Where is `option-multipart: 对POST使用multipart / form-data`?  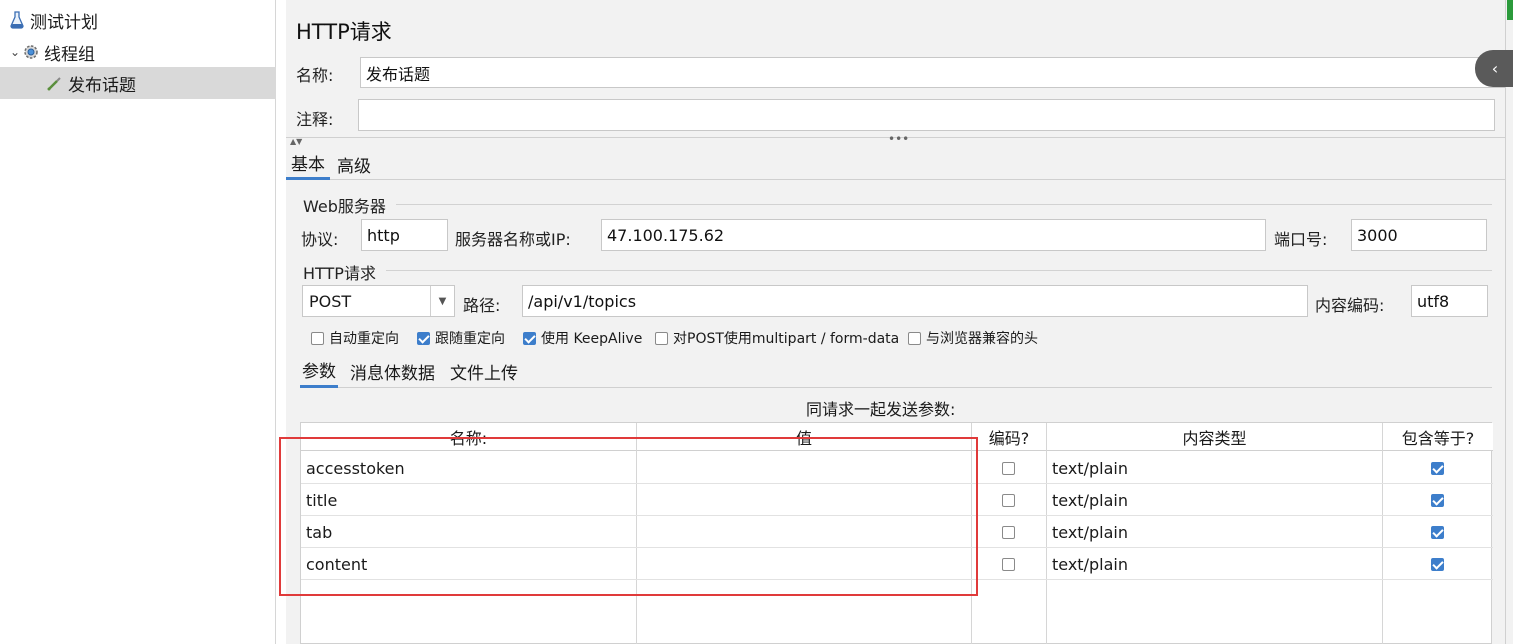 option-multipart: 对POST使用multipart / form-data is located at coordinates (777, 338).